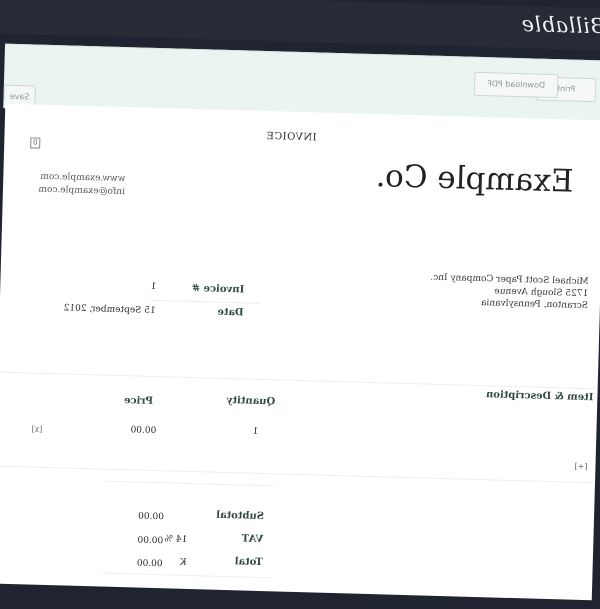 The height and width of the screenshot is (609, 600). I want to click on remove-row-button: [x], so click(36, 429).